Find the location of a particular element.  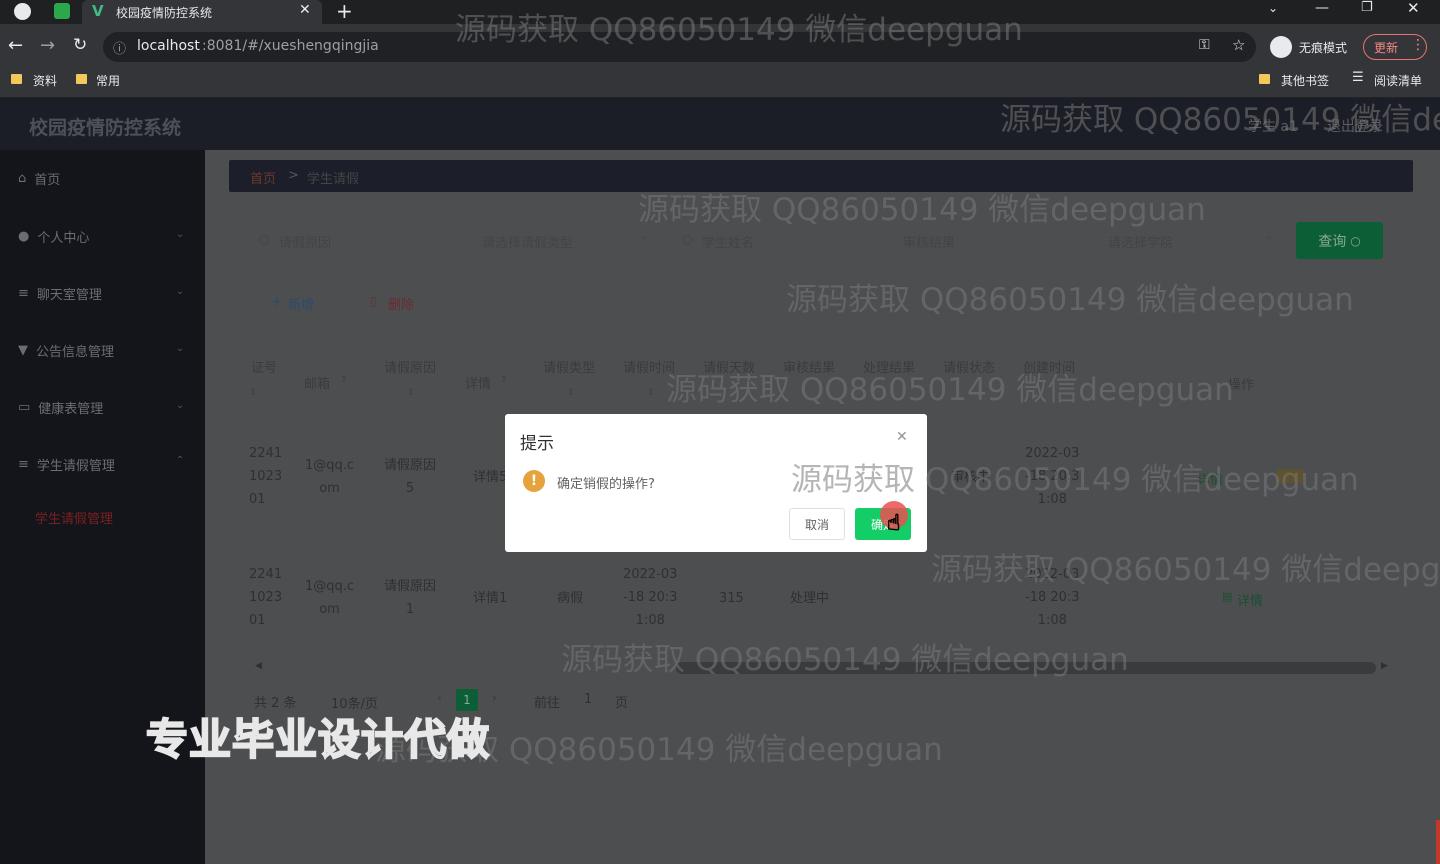

reload-icon: ↻ is located at coordinates (80, 45).